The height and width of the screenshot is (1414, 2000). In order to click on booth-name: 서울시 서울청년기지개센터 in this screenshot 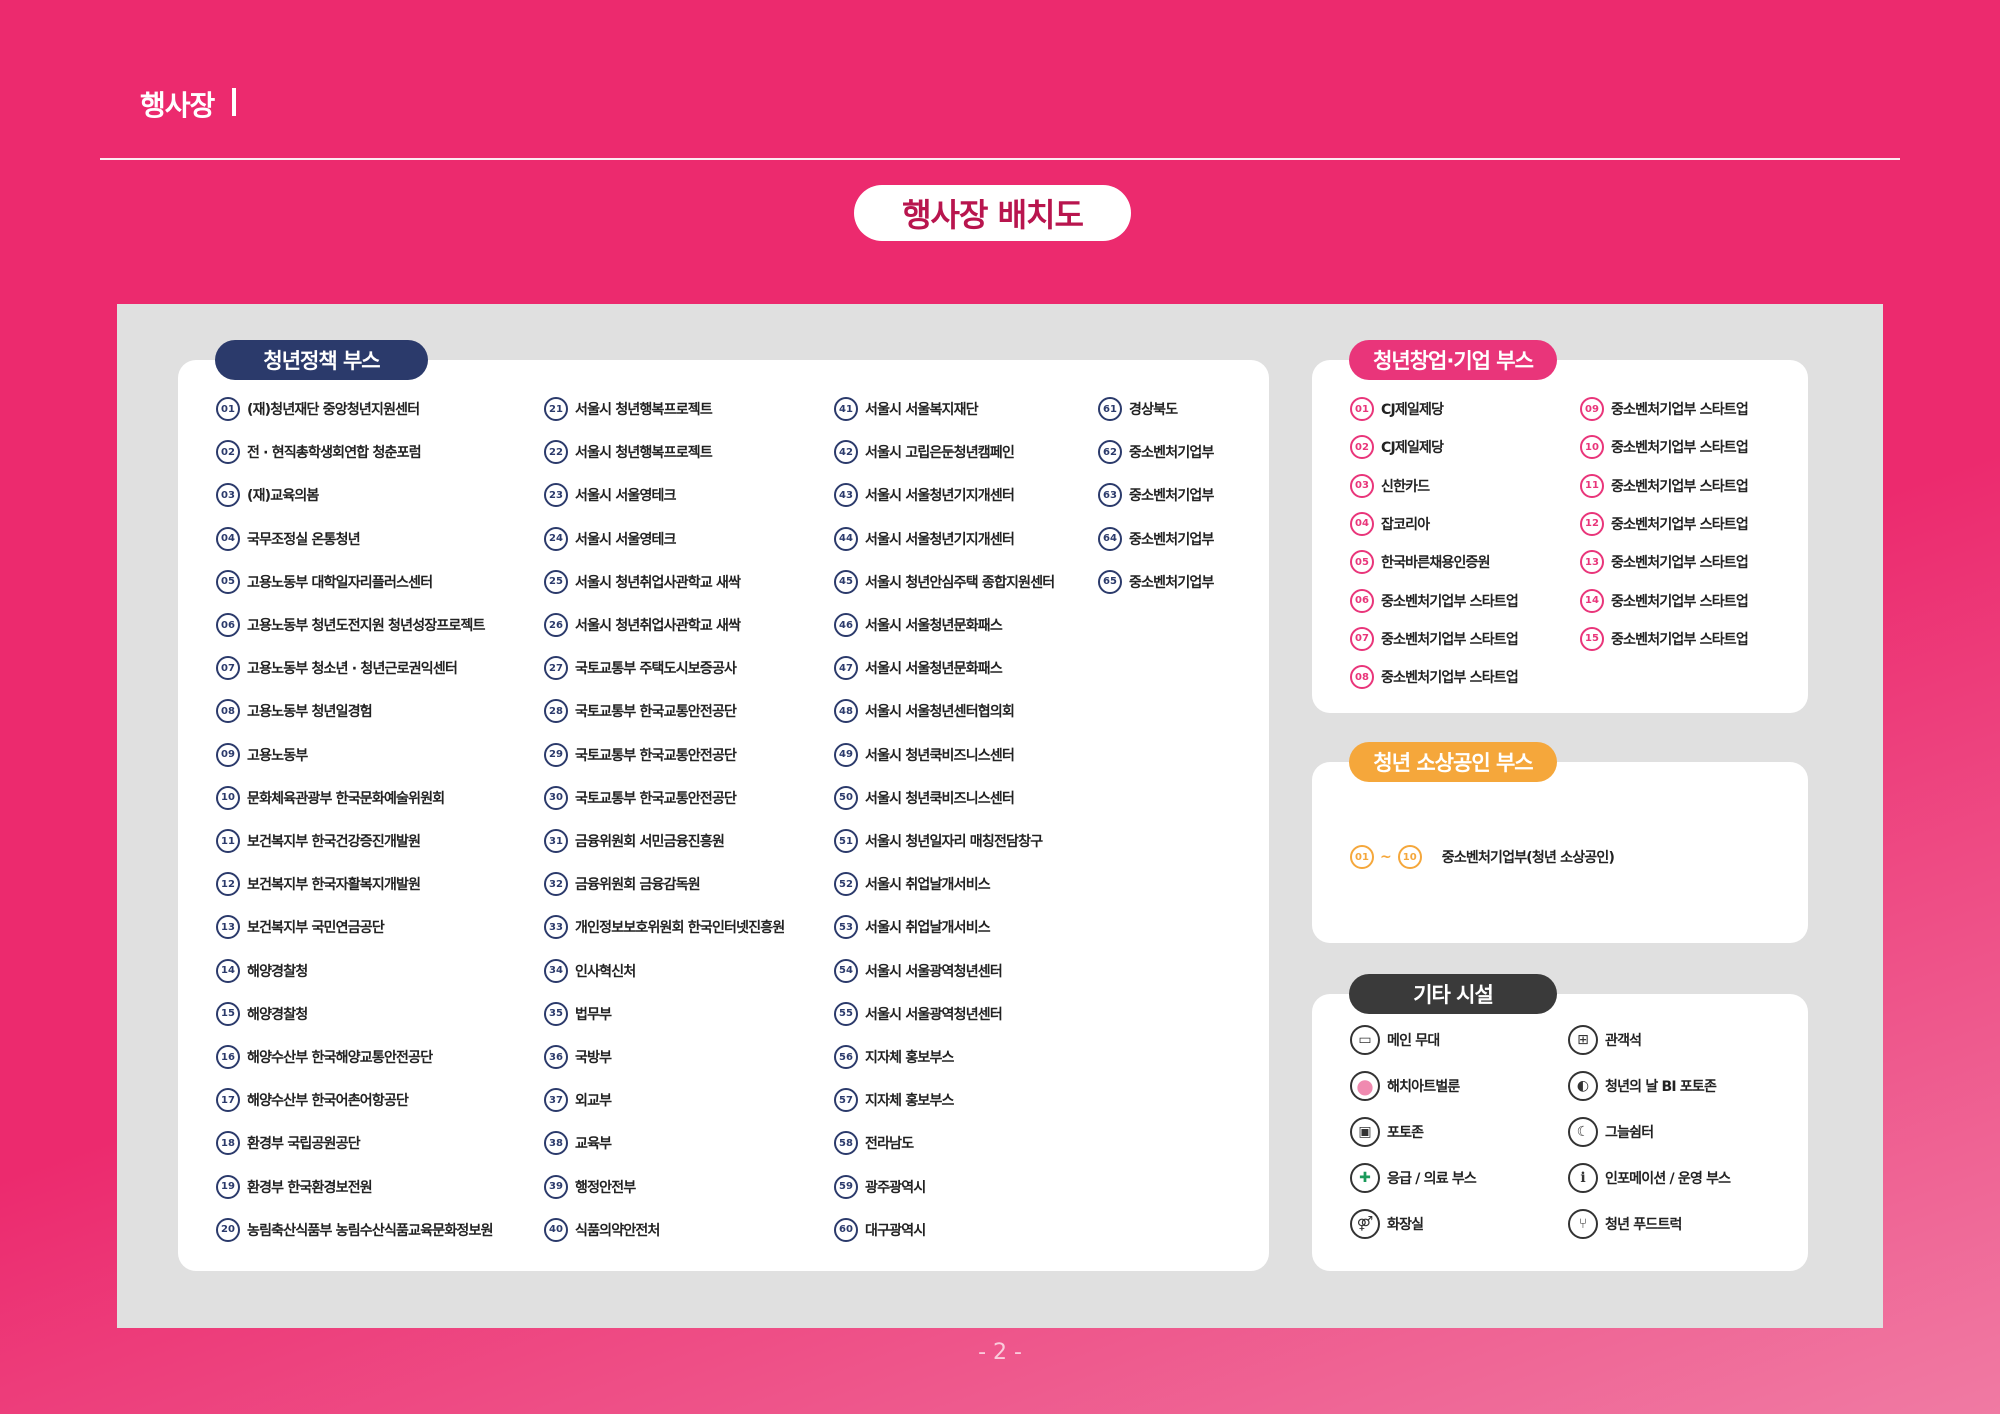, I will do `click(940, 539)`.